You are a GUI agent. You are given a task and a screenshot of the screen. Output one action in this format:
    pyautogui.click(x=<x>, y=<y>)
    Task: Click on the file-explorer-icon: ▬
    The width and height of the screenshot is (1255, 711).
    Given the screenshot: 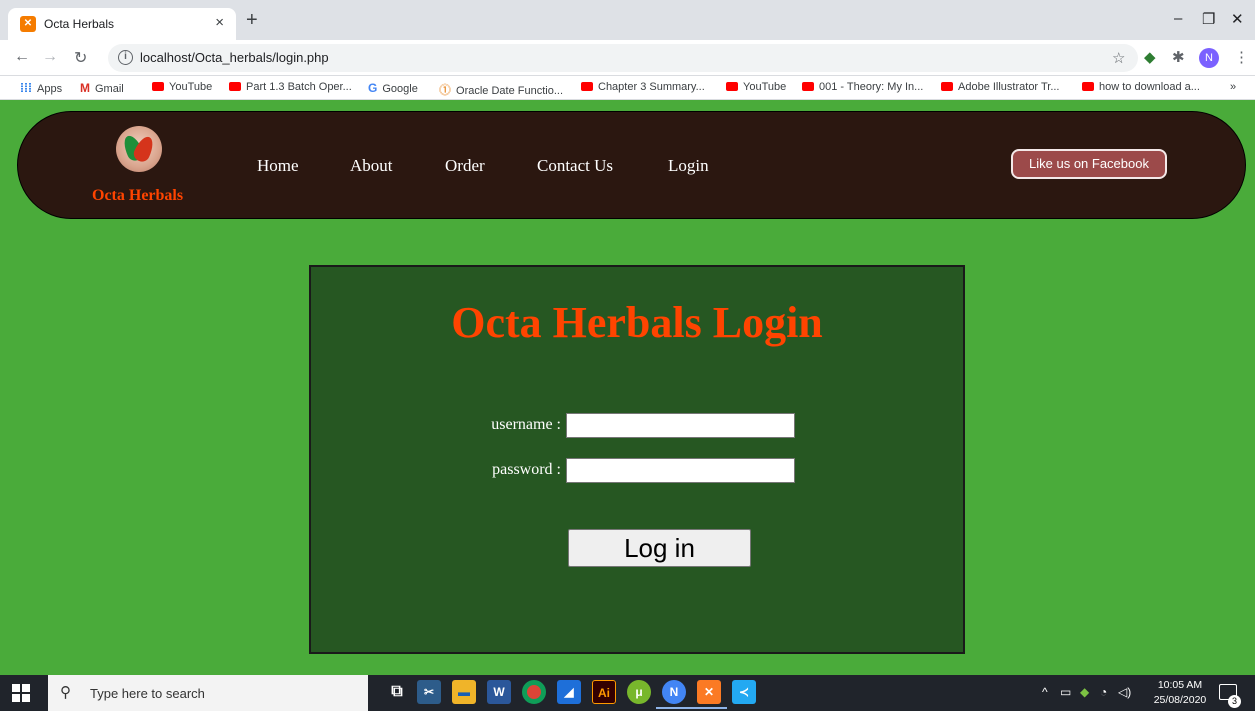 What is the action you would take?
    pyautogui.click(x=464, y=692)
    